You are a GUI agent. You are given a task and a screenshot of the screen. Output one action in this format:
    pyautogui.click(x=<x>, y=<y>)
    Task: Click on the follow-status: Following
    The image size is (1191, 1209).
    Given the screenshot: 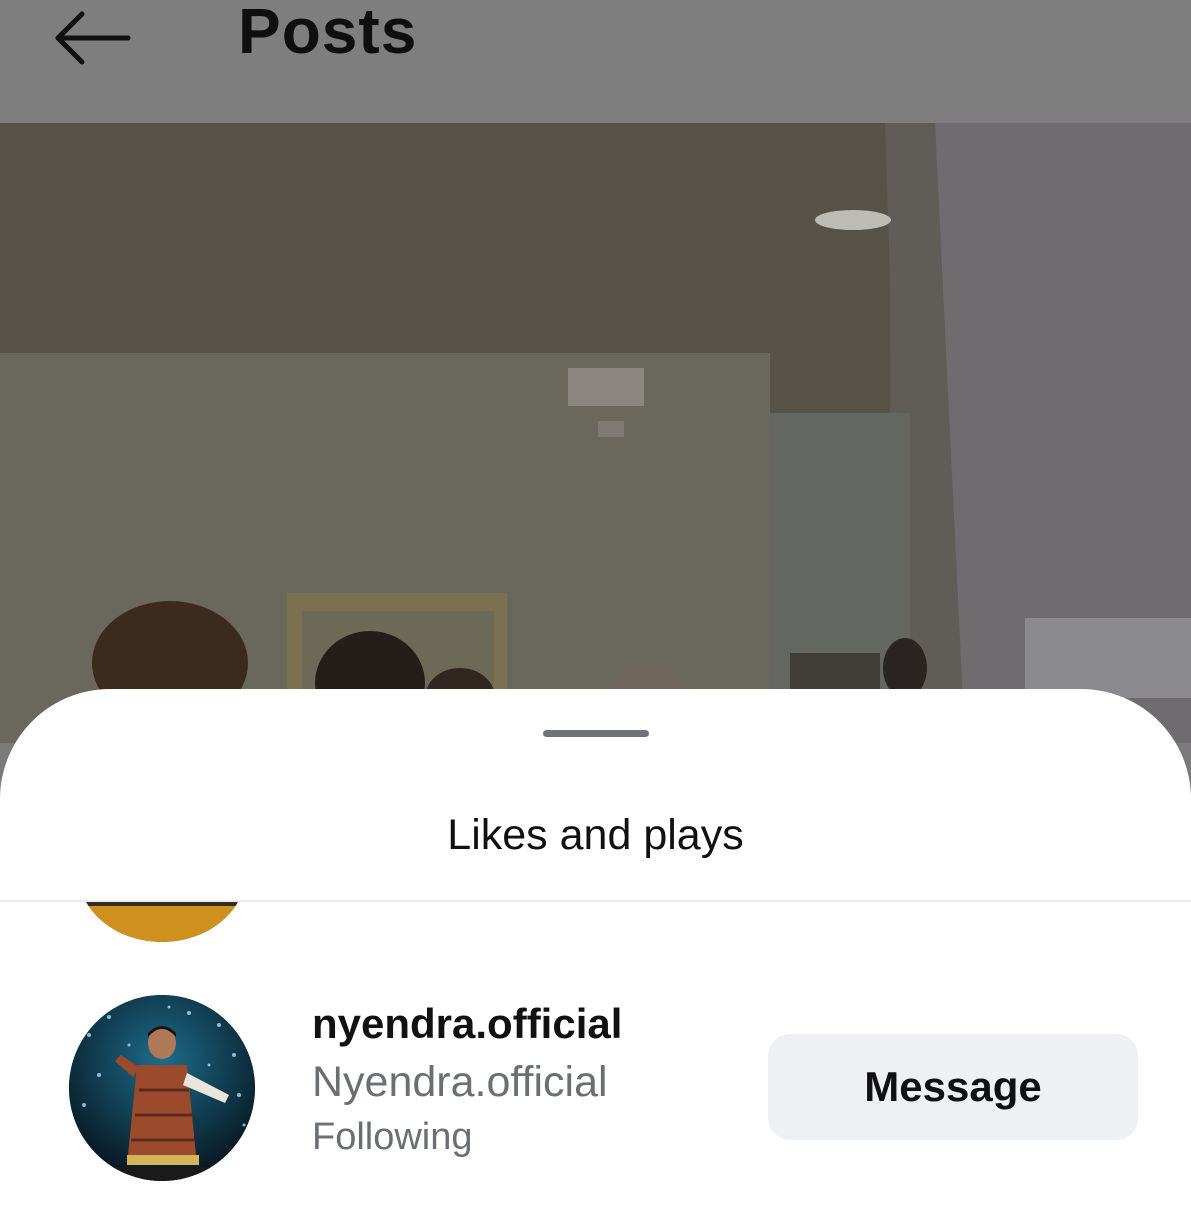 What is the action you would take?
    pyautogui.click(x=392, y=1137)
    